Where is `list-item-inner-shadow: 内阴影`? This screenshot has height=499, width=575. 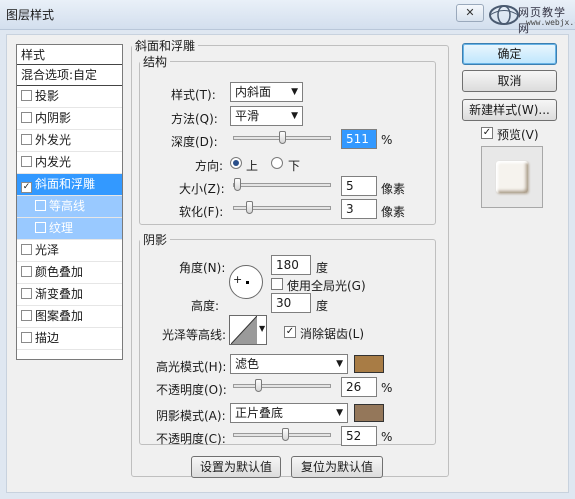
list-item-inner-shadow: 内阴影 is located at coordinates (69, 119).